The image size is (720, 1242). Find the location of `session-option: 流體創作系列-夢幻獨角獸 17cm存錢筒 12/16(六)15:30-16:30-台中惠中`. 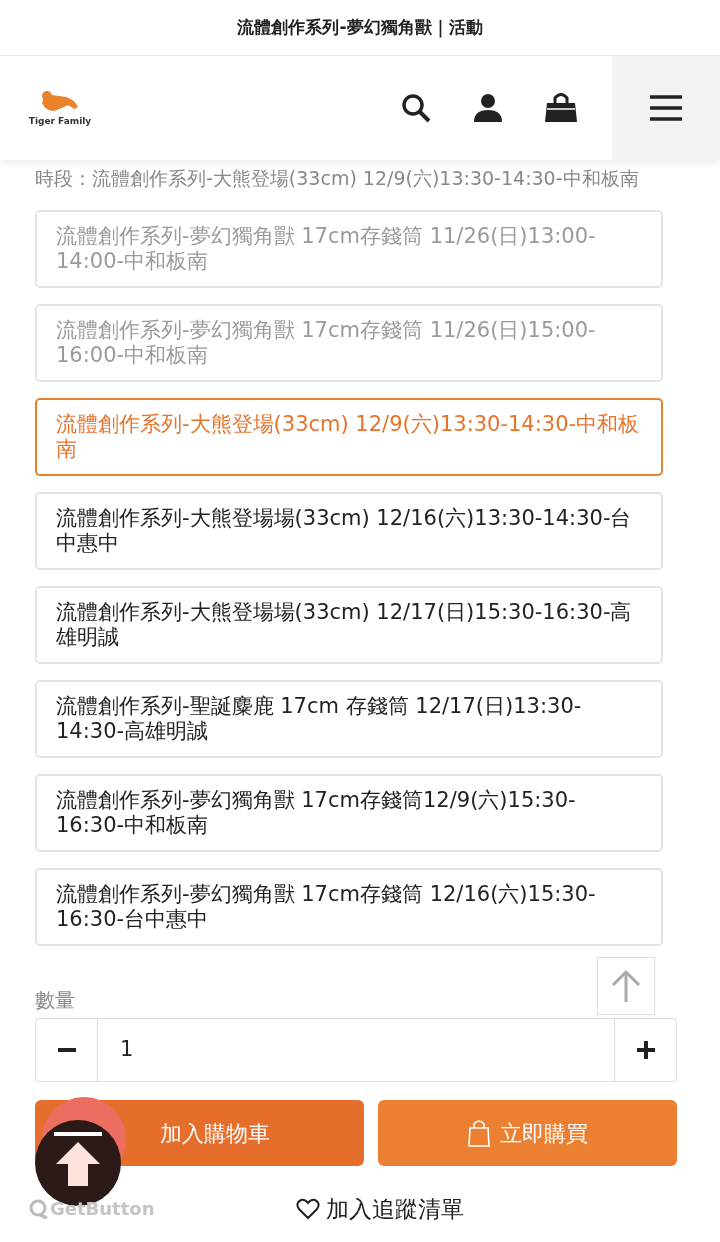

session-option: 流體創作系列-夢幻獨角獸 17cm存錢筒 12/16(六)15:30-16:30-台中惠中 is located at coordinates (349, 907).